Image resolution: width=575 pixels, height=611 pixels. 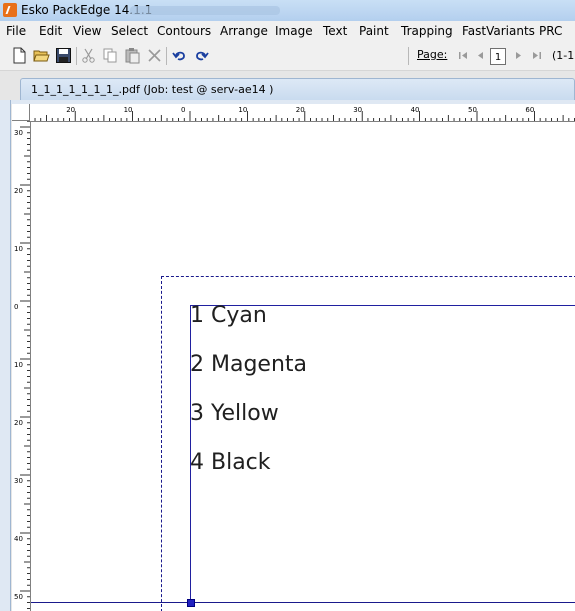 What do you see at coordinates (287, 10) in the screenshot?
I see `title-bar: Esko PackEdge 14.1.1` at bounding box center [287, 10].